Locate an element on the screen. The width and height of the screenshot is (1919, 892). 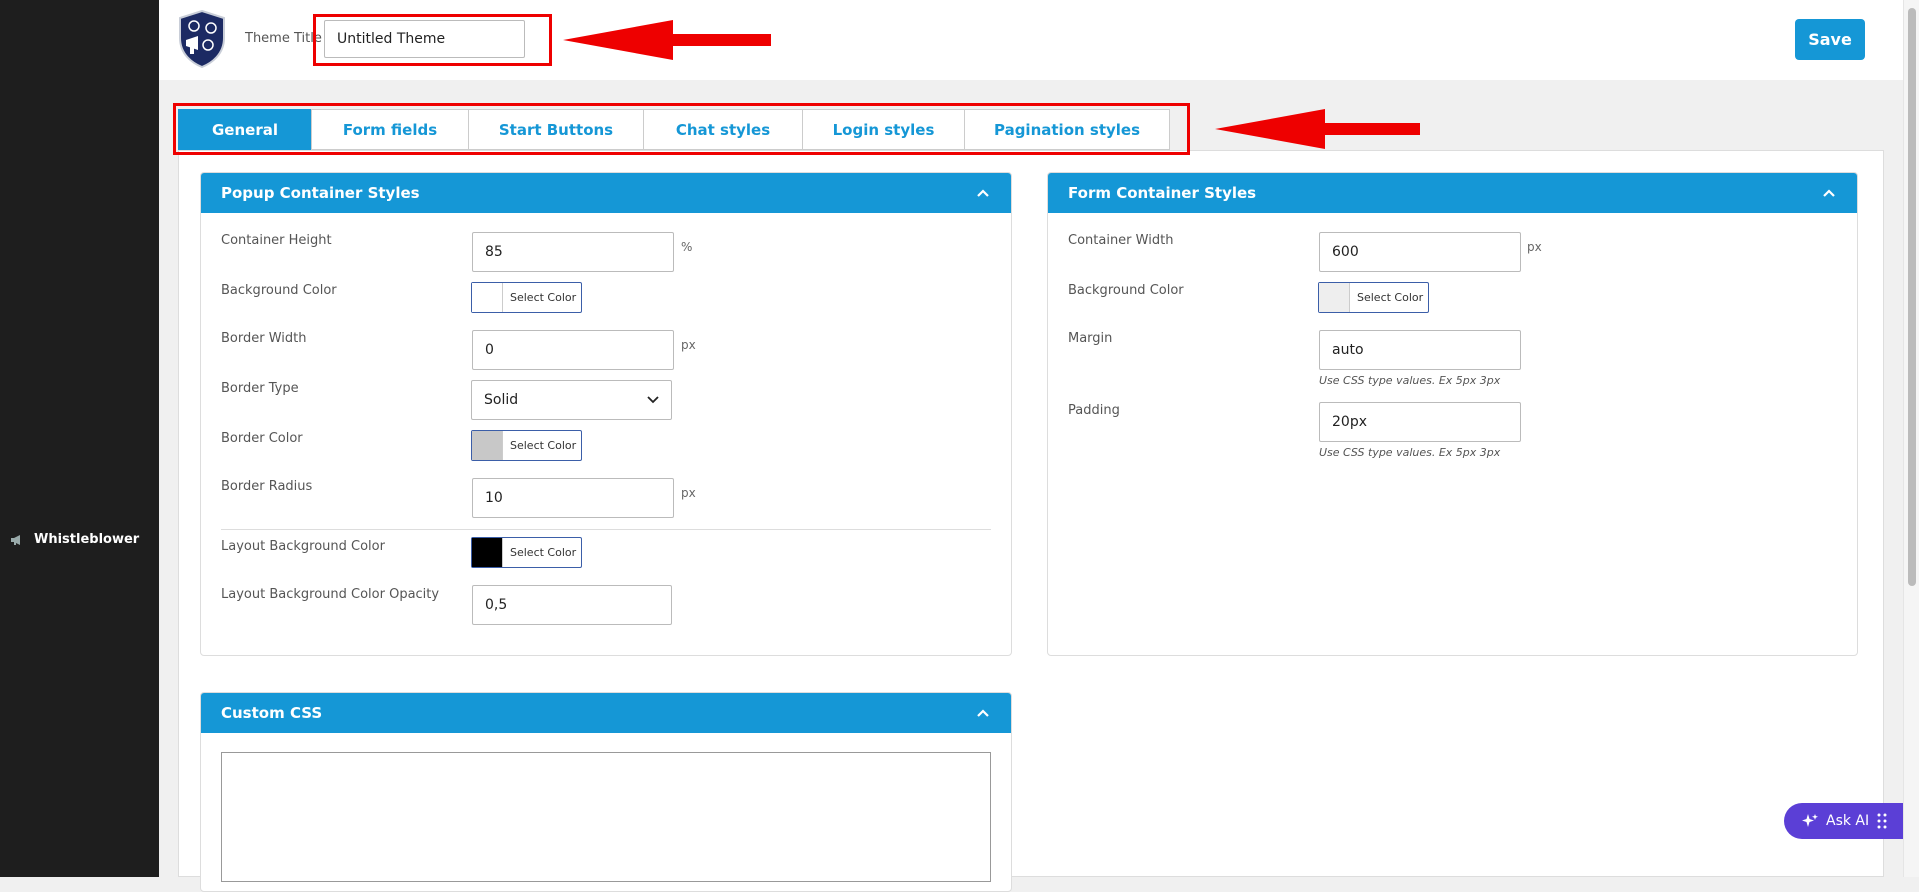
border-radius-label: Border Radius is located at coordinates (267, 486).